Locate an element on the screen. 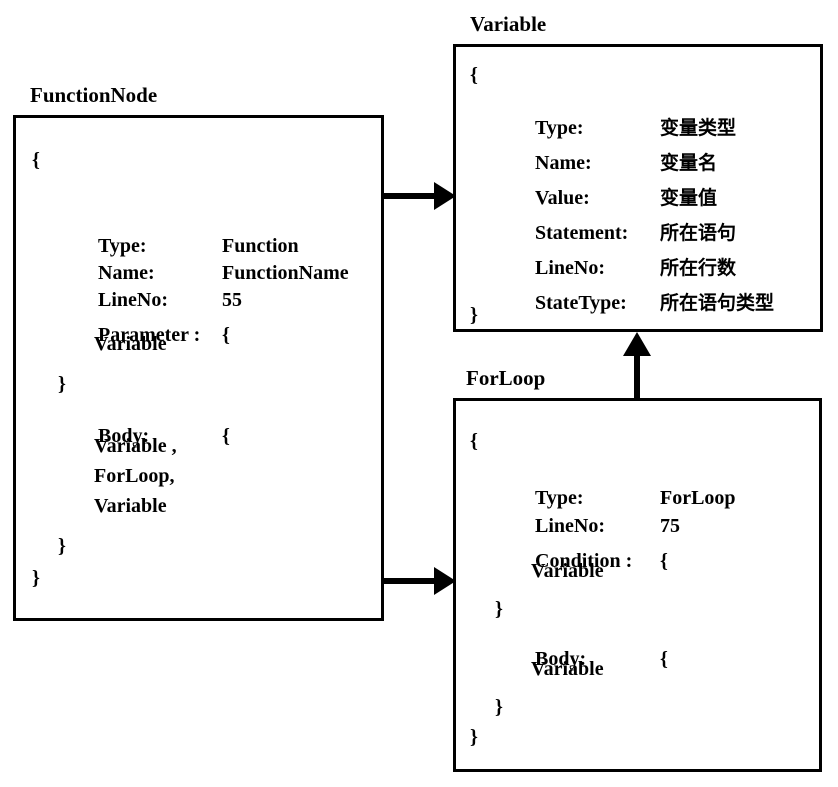 The image size is (838, 787). functionnode-parameter-close: } is located at coordinates (62, 384).